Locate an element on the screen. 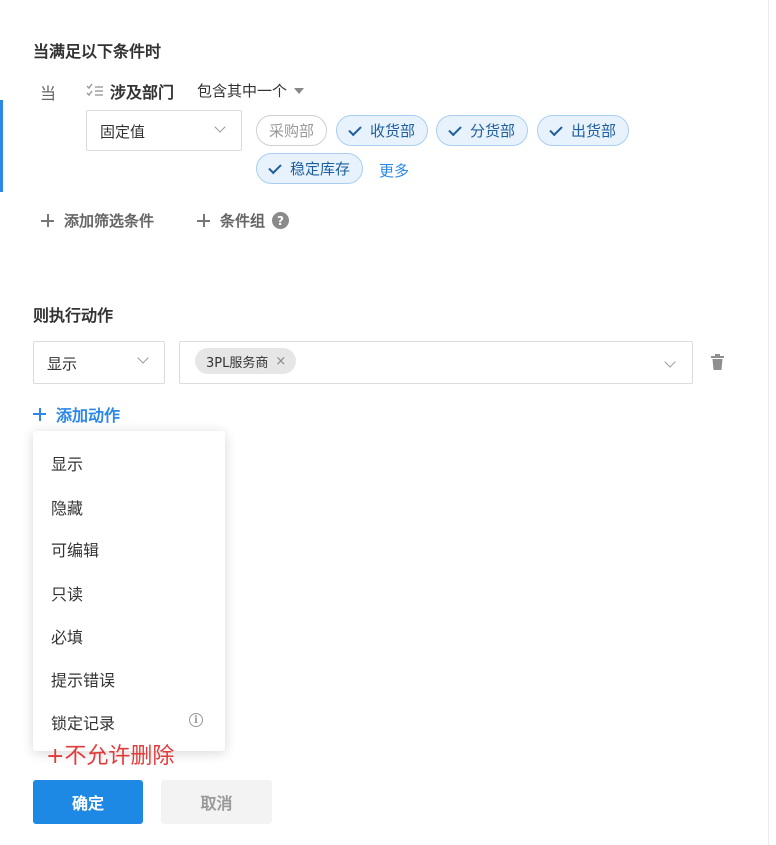 The width and height of the screenshot is (776, 845). option-tag-label: 稳定库存 is located at coordinates (320, 169).